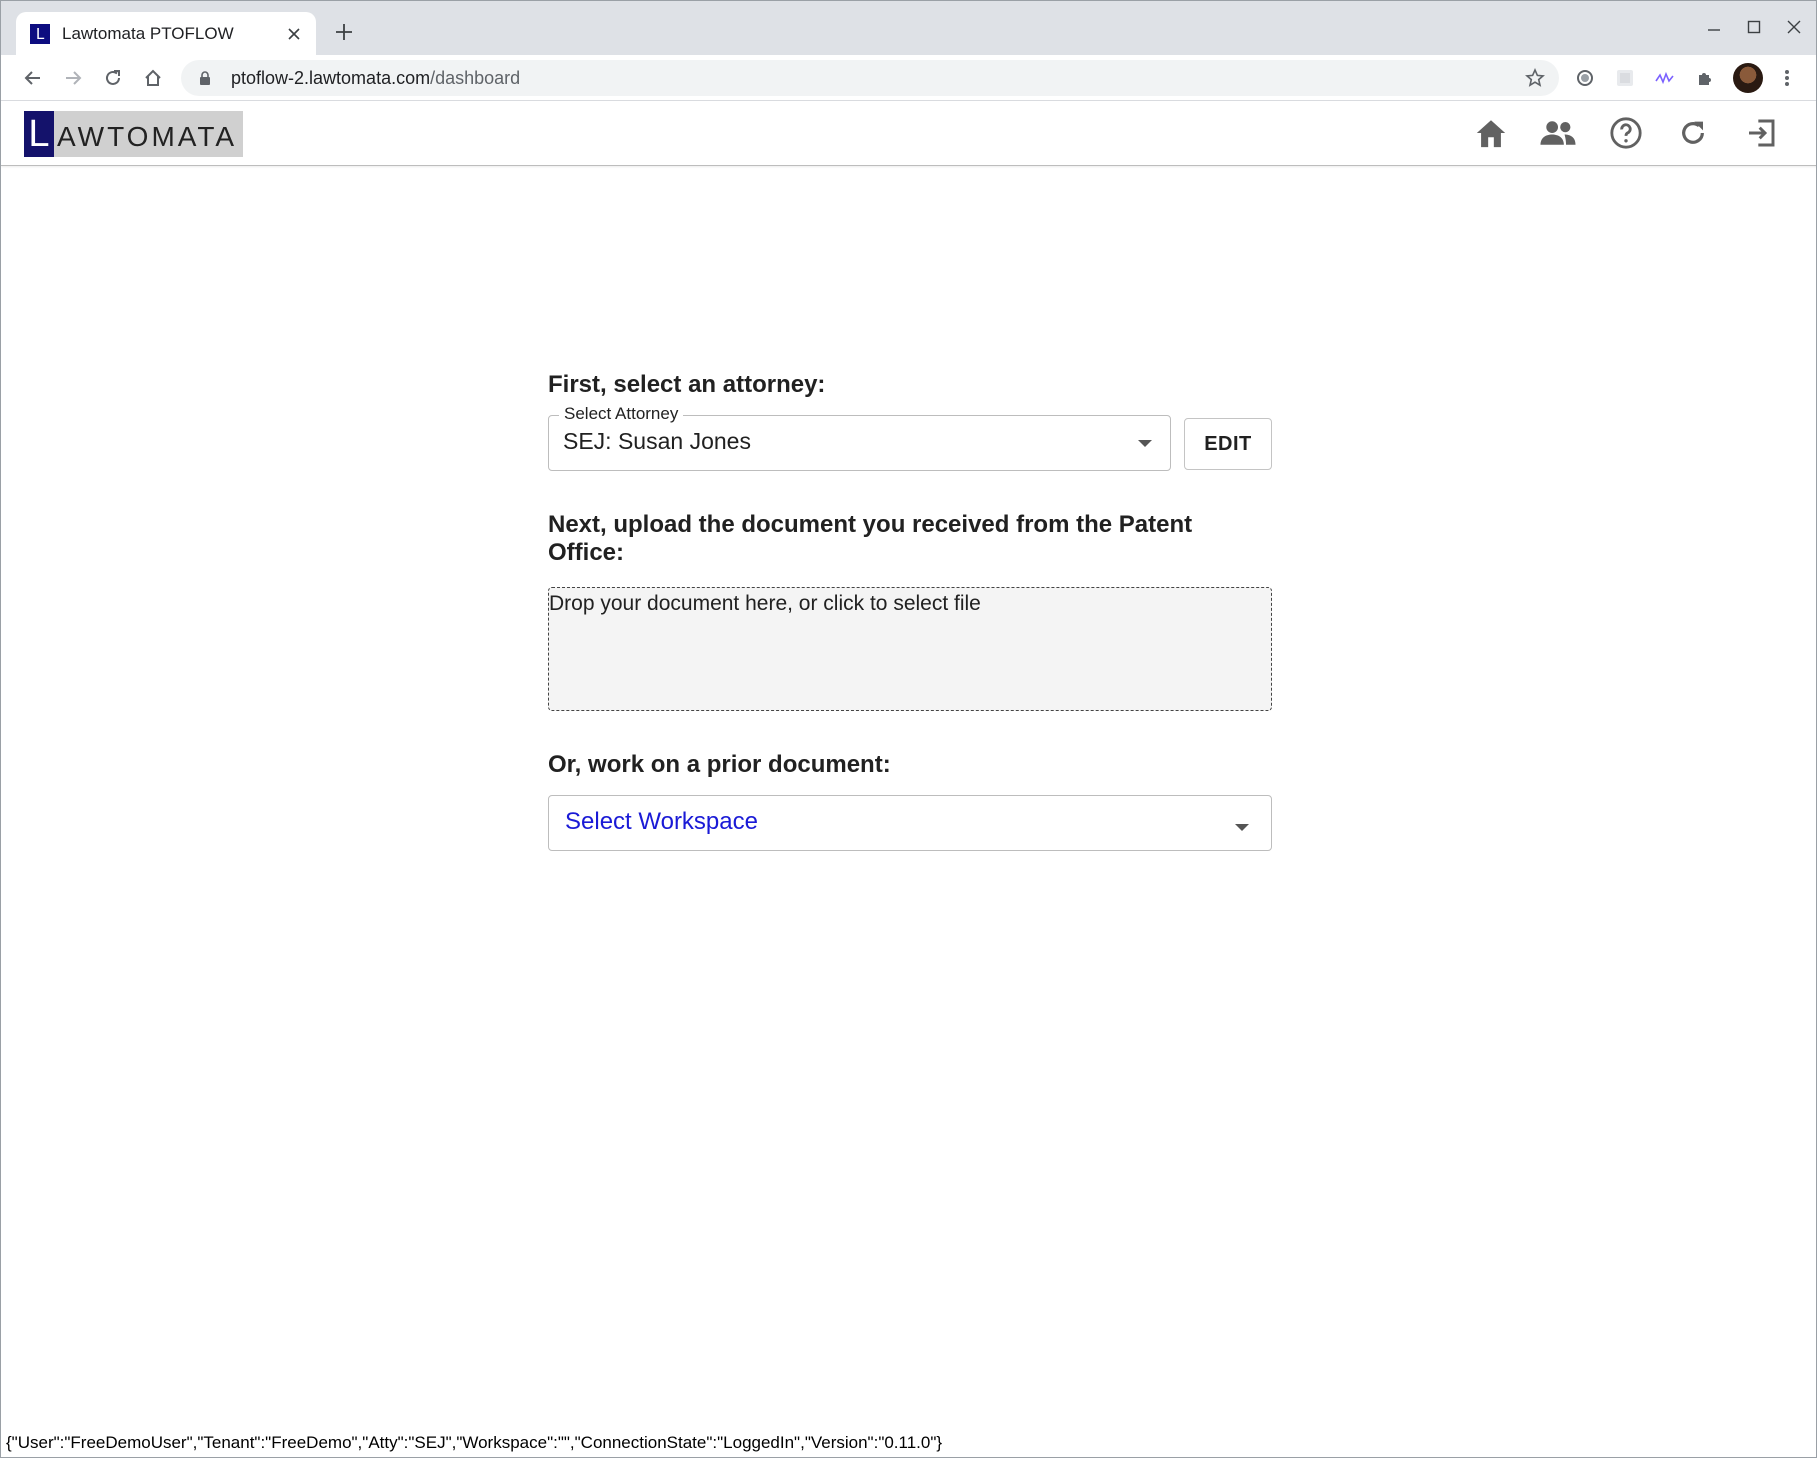 The image size is (1817, 1458). I want to click on attorney-heading: First, select an attorney:, so click(687, 384).